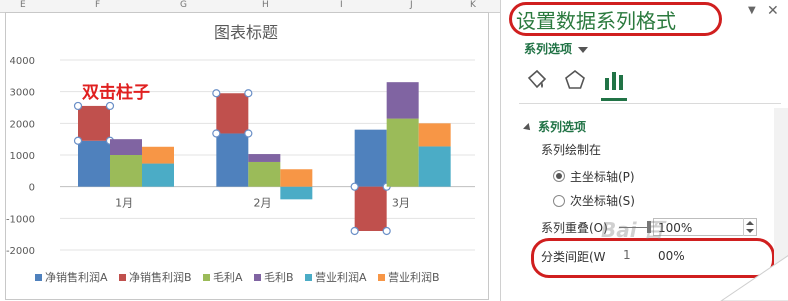 This screenshot has height=301, width=788. Describe the element at coordinates (246, 32) in the screenshot. I see `chart-title: 图表标题` at that location.